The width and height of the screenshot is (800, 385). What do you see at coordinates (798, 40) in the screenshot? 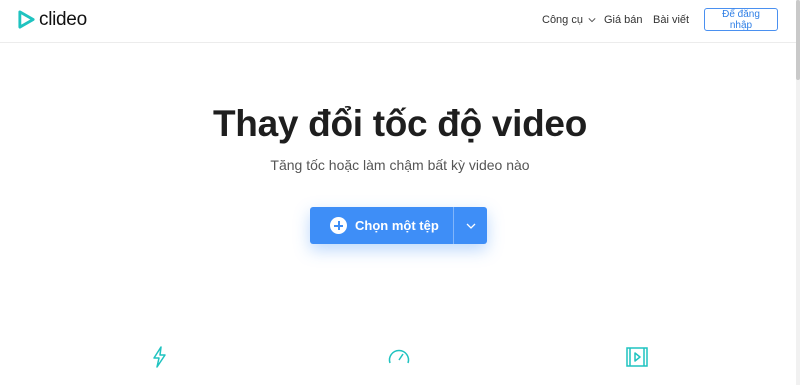
I see `scrollbar-thumb` at bounding box center [798, 40].